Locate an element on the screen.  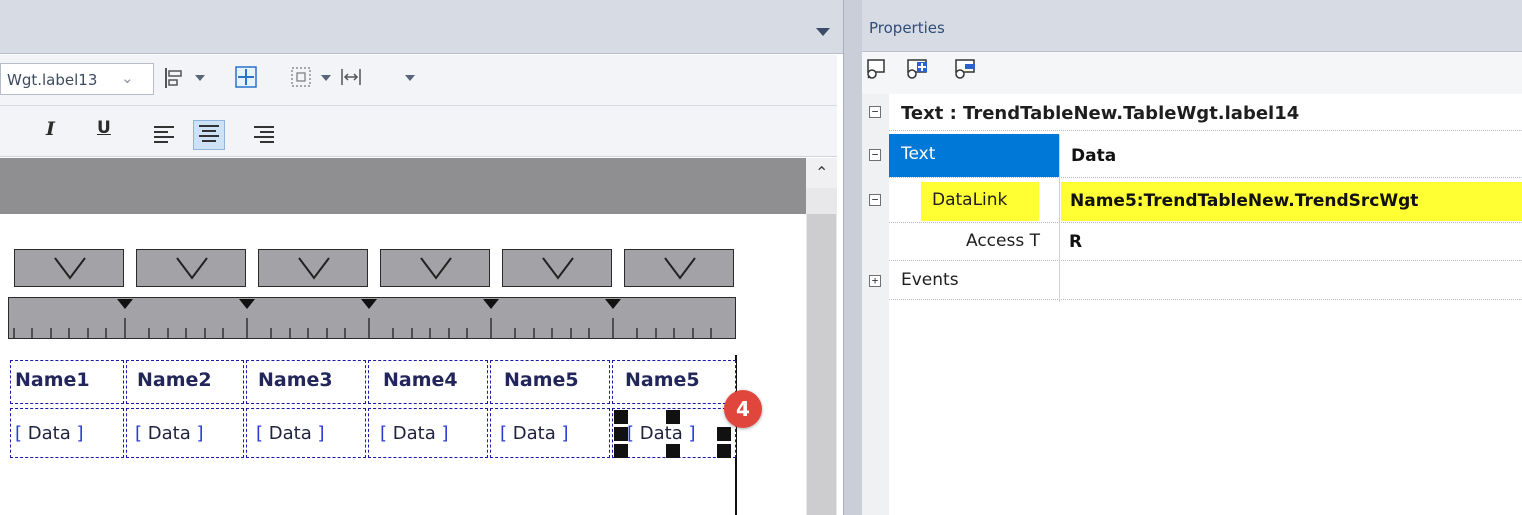
data-cell-1: [ Data ] is located at coordinates (67, 433).